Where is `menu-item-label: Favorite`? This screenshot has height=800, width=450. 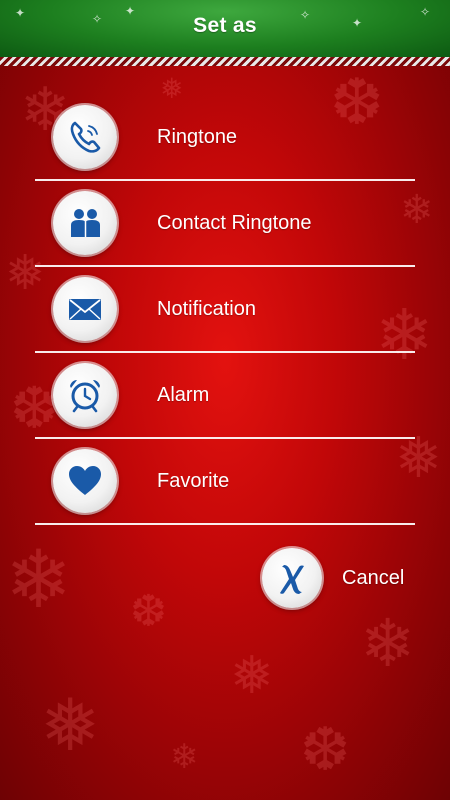 menu-item-label: Favorite is located at coordinates (193, 480).